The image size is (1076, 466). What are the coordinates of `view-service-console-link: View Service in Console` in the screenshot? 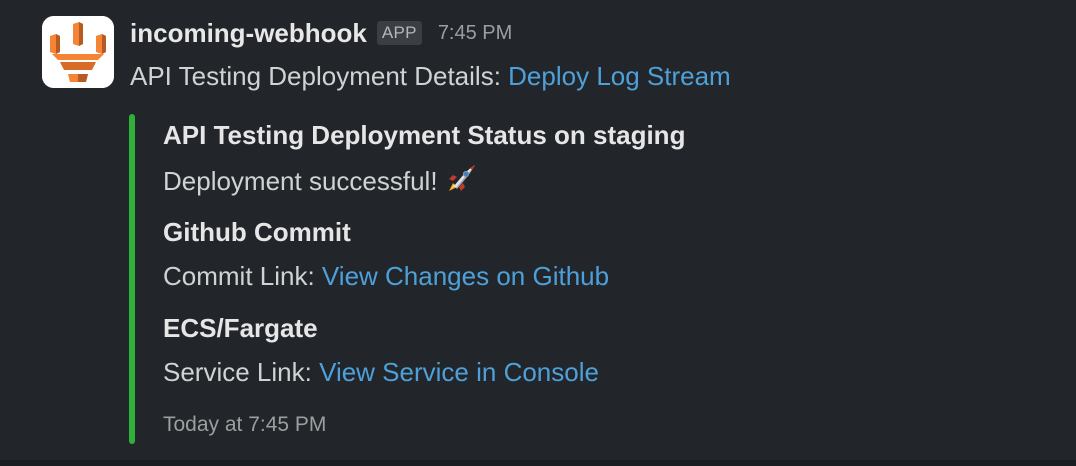 It's located at (459, 372).